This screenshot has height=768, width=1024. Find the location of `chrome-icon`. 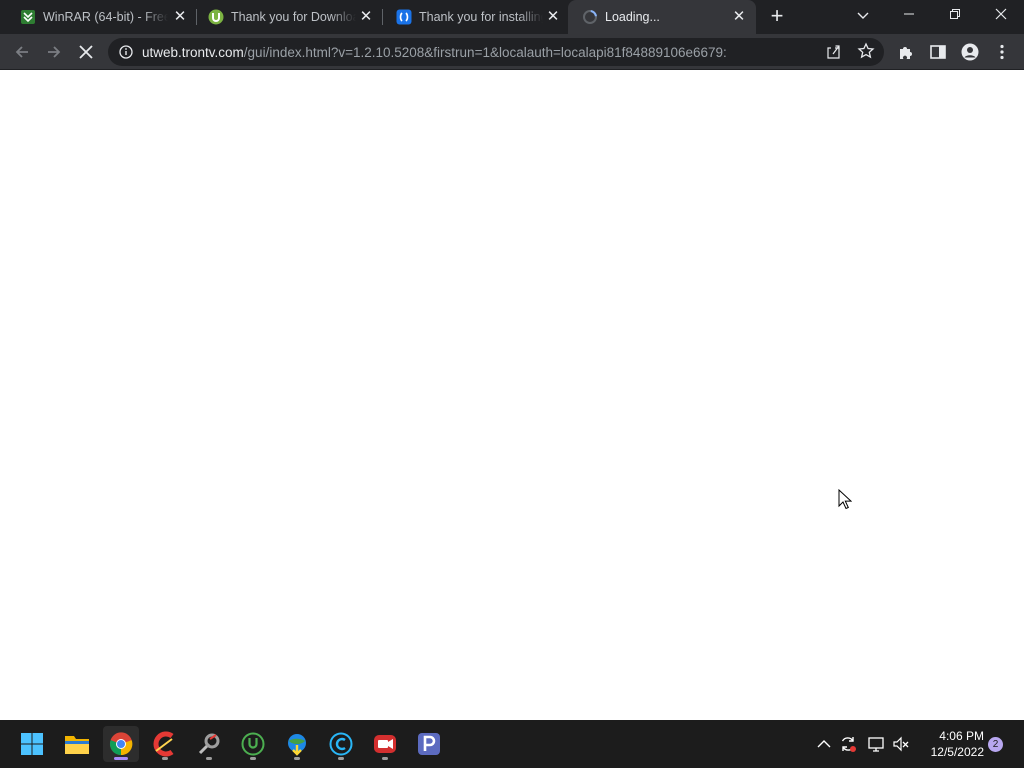

chrome-icon is located at coordinates (121, 744).